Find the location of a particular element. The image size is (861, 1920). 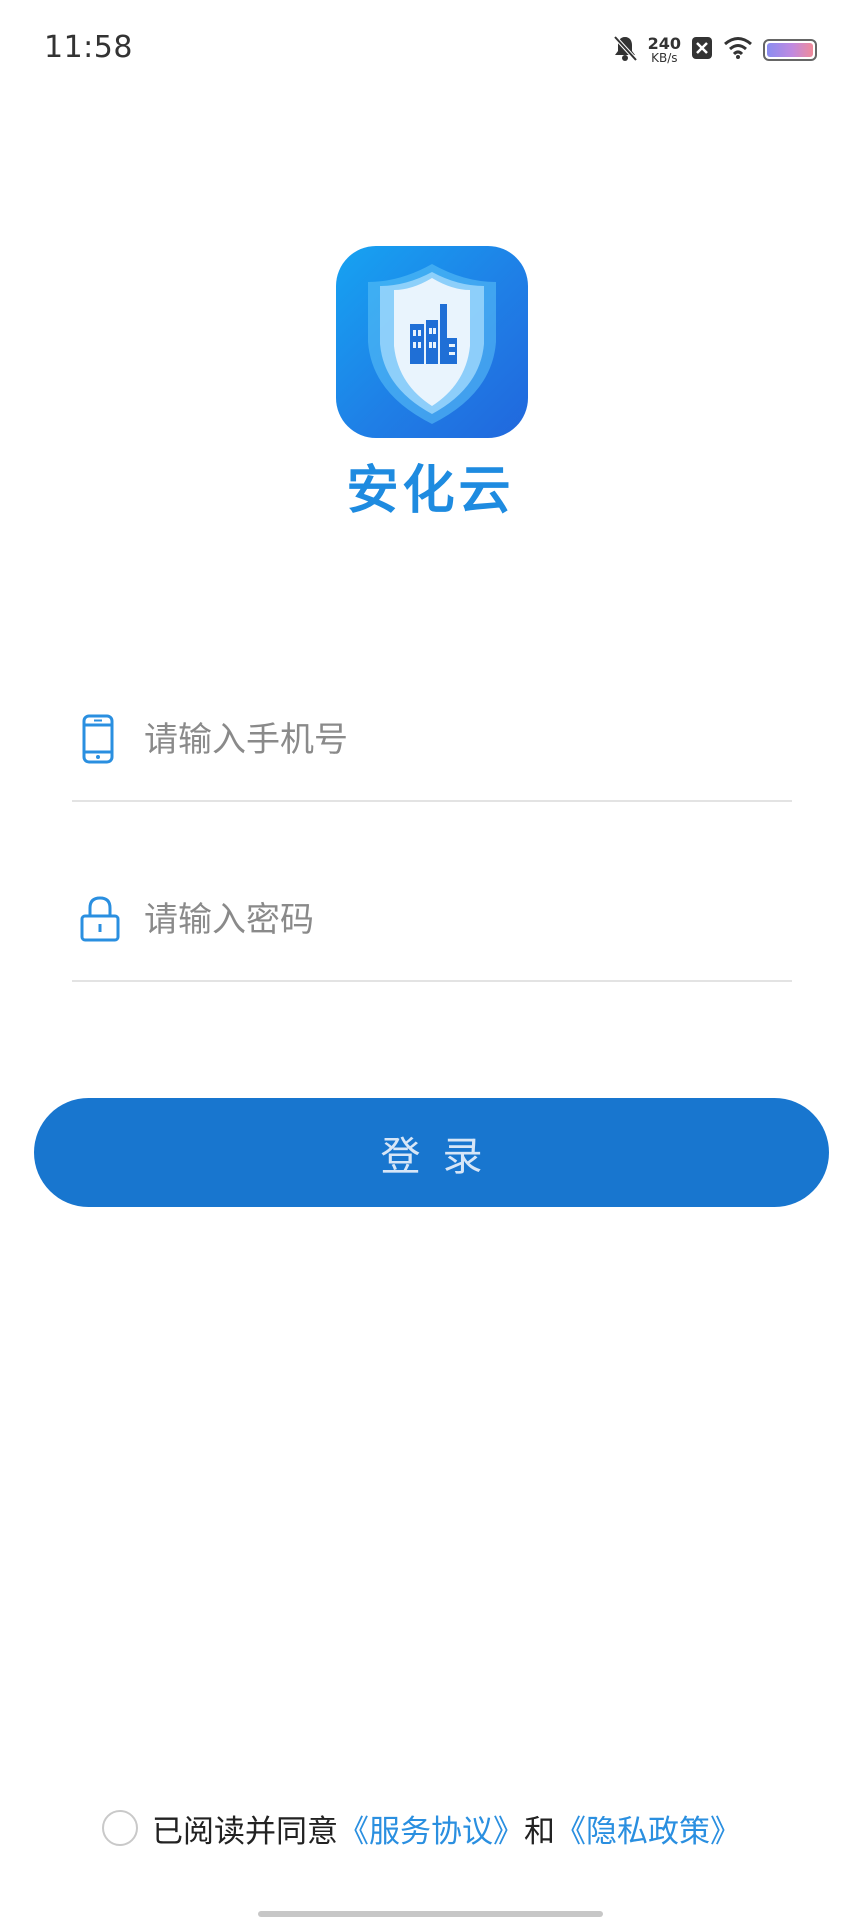

network-speed-unit: KB/s is located at coordinates (664, 58).